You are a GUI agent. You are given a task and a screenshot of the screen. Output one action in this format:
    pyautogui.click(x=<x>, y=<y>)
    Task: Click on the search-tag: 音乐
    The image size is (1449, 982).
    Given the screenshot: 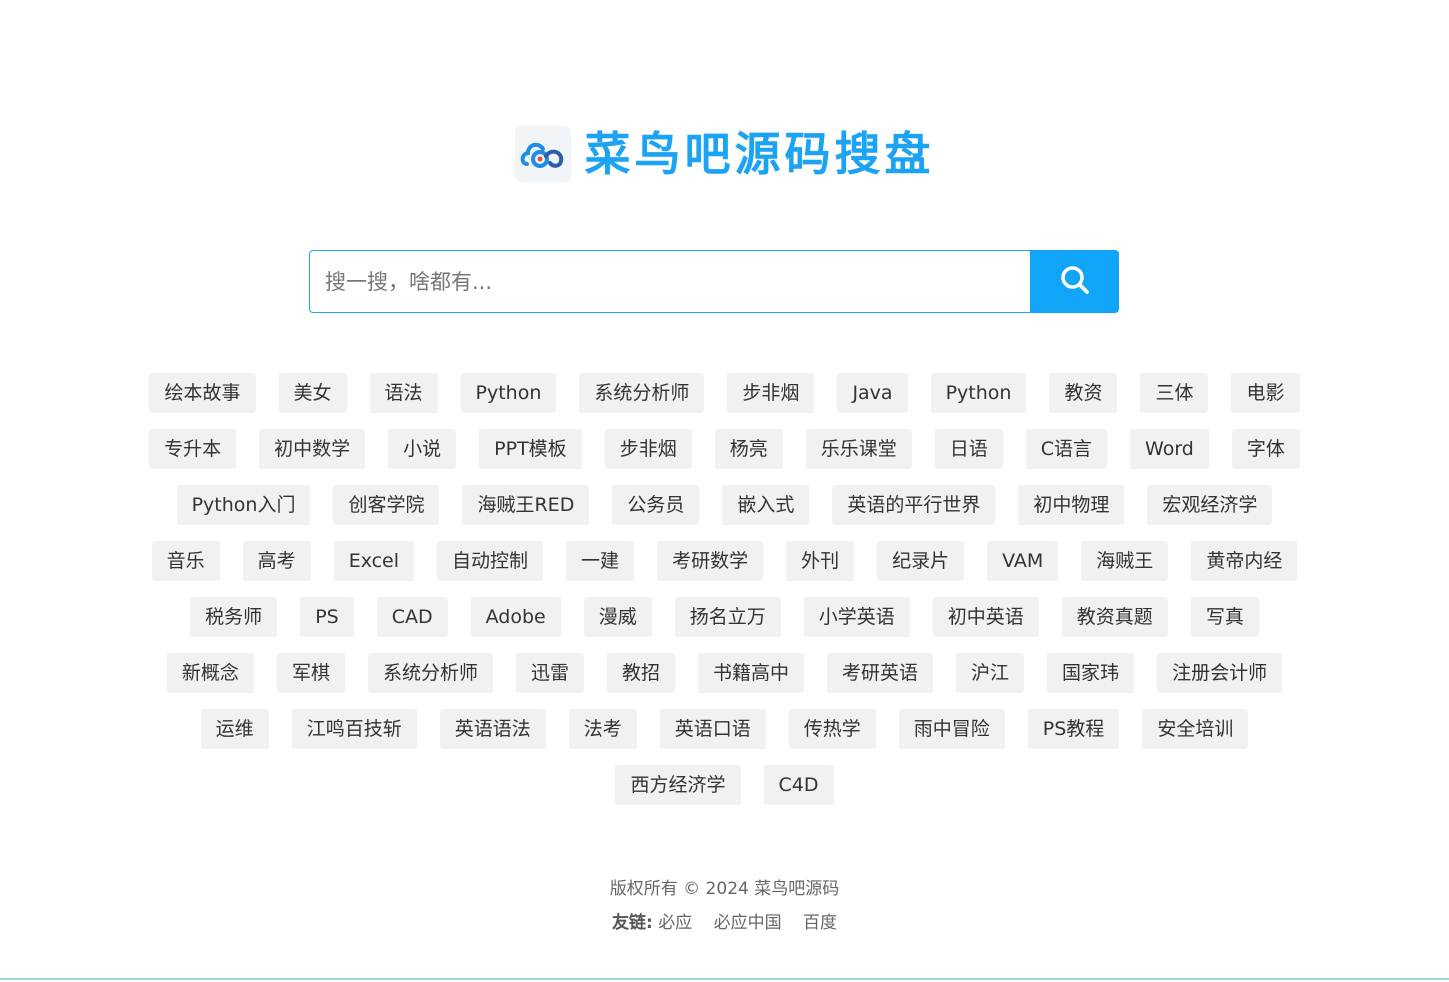 What is the action you would take?
    pyautogui.click(x=185, y=561)
    